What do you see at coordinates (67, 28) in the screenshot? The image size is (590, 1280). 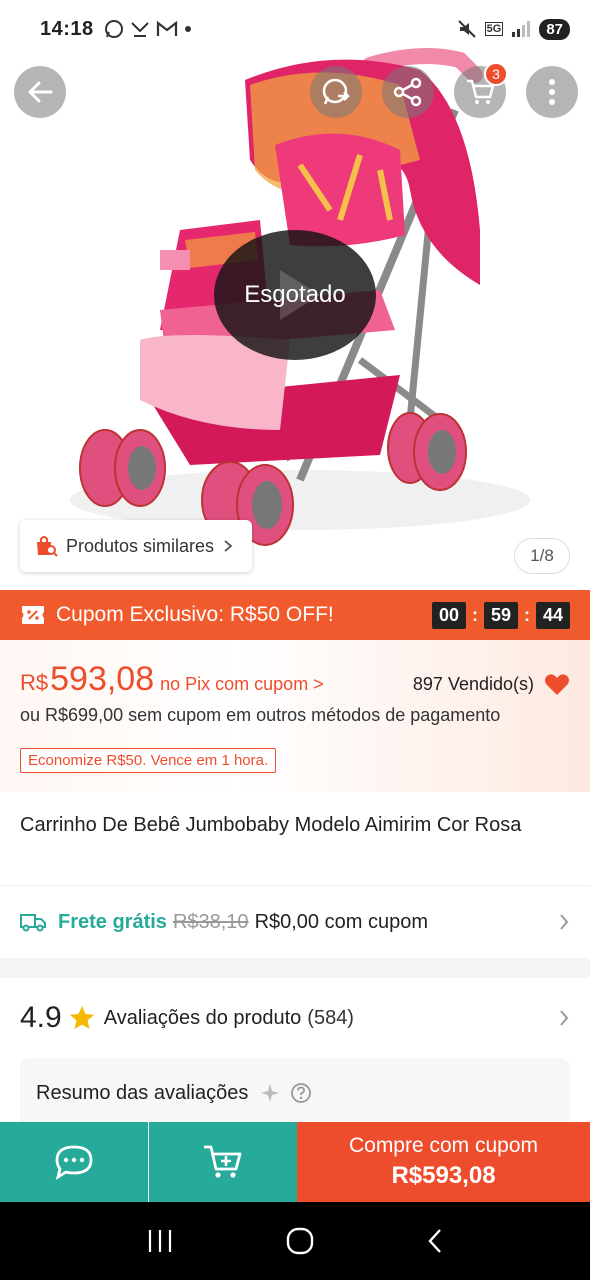 I see `status-time: 14:18` at bounding box center [67, 28].